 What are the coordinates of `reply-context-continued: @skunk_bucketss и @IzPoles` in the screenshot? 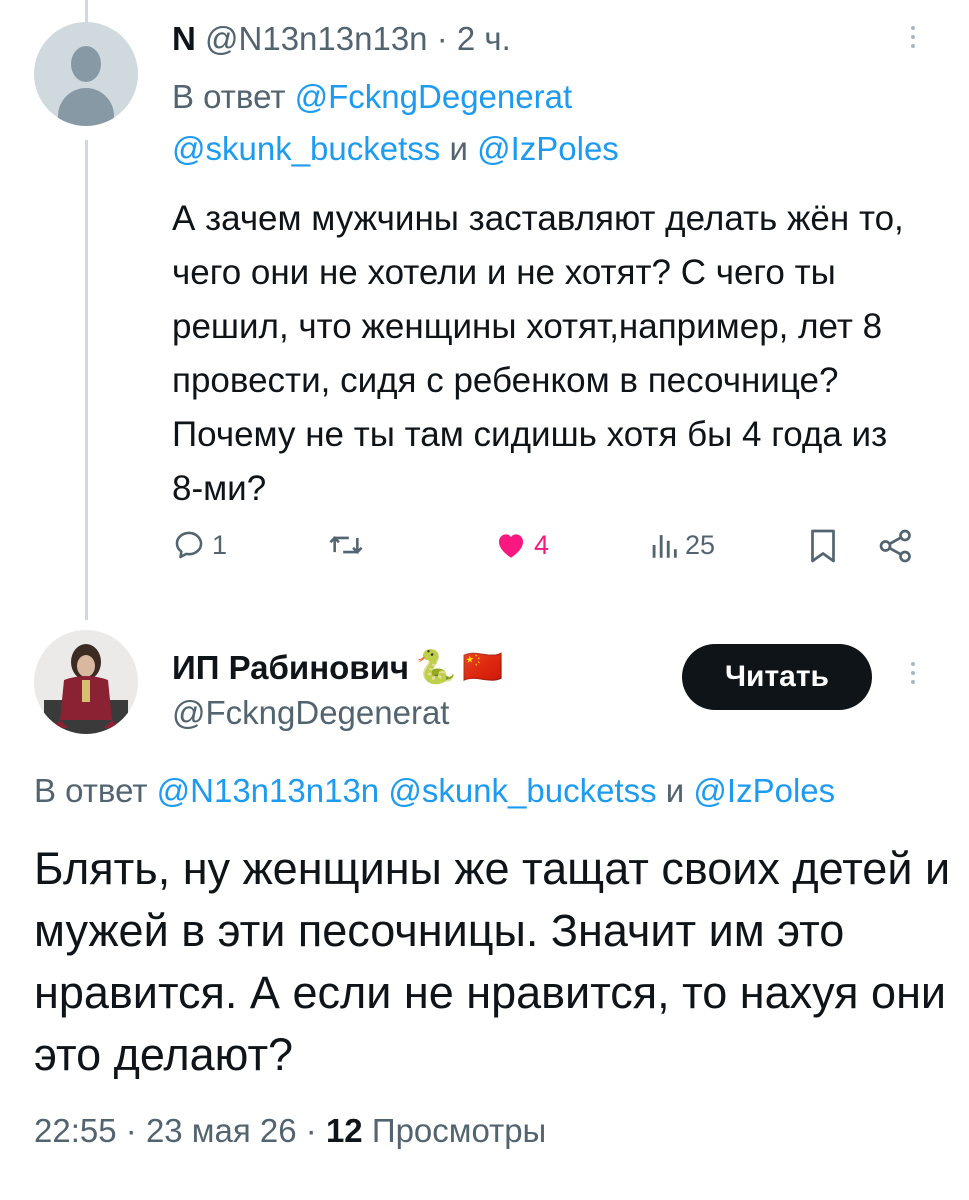 It's located at (395, 149).